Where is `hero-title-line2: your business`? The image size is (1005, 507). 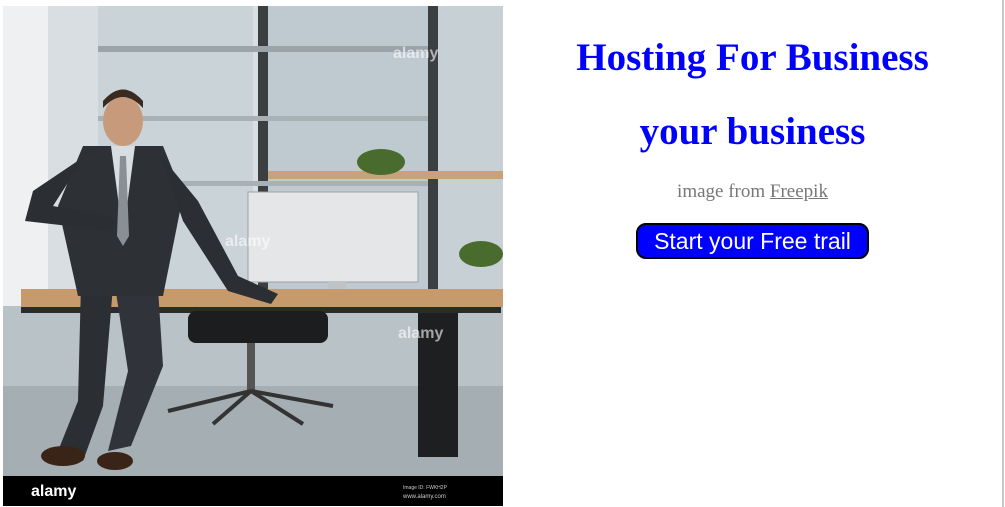 hero-title-line2: your business is located at coordinates (752, 131).